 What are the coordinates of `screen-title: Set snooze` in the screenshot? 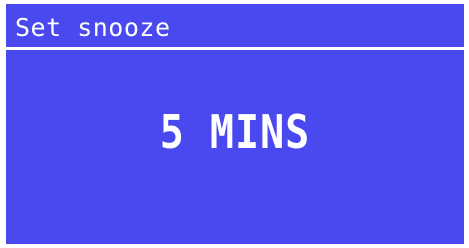 It's located at (93, 27).